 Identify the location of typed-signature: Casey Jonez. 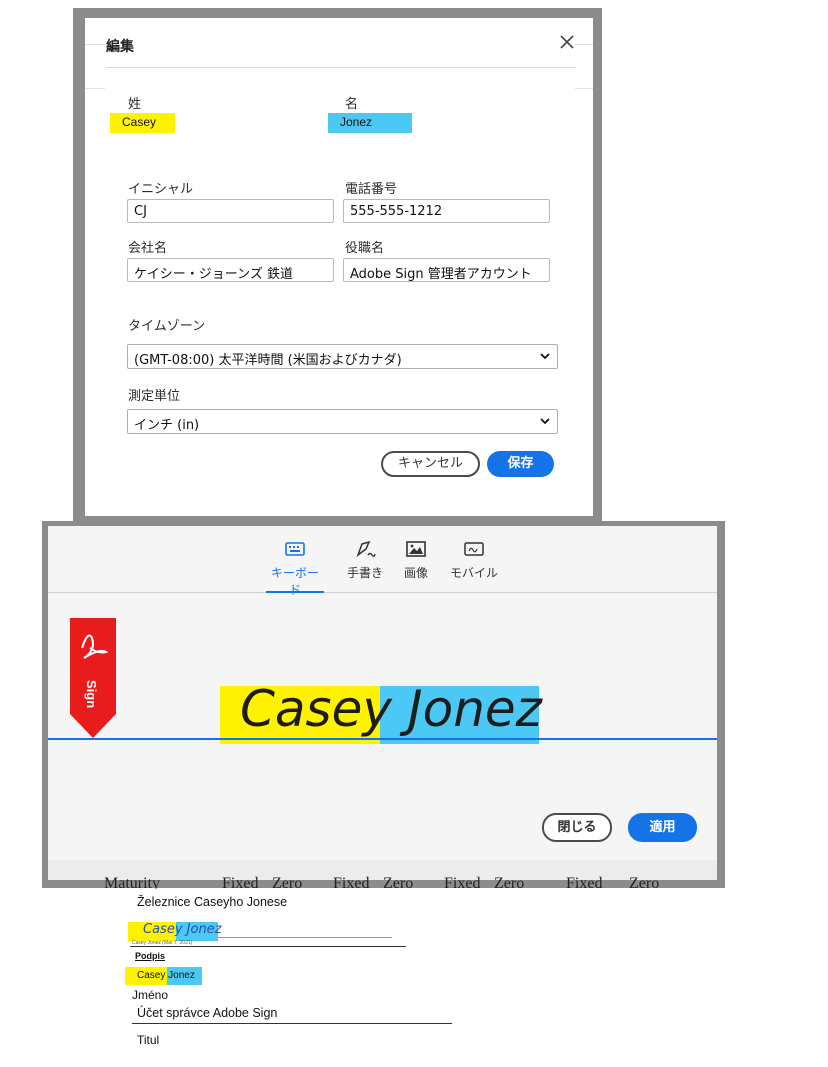
(391, 709).